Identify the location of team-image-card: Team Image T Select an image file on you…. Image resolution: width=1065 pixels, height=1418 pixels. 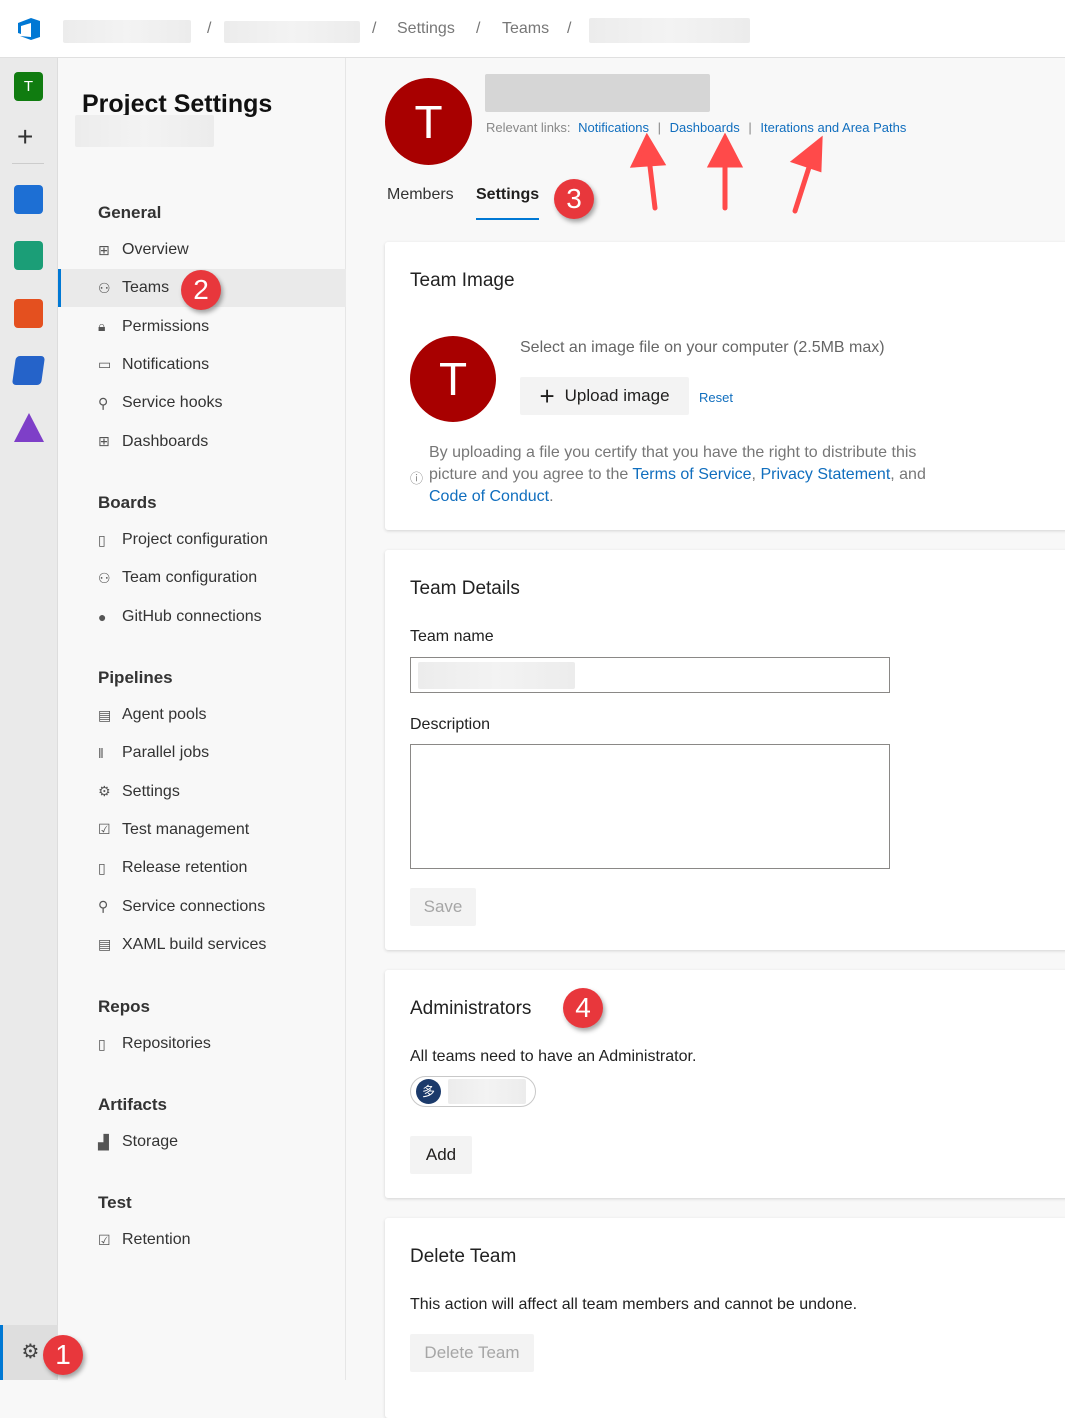
(725, 386).